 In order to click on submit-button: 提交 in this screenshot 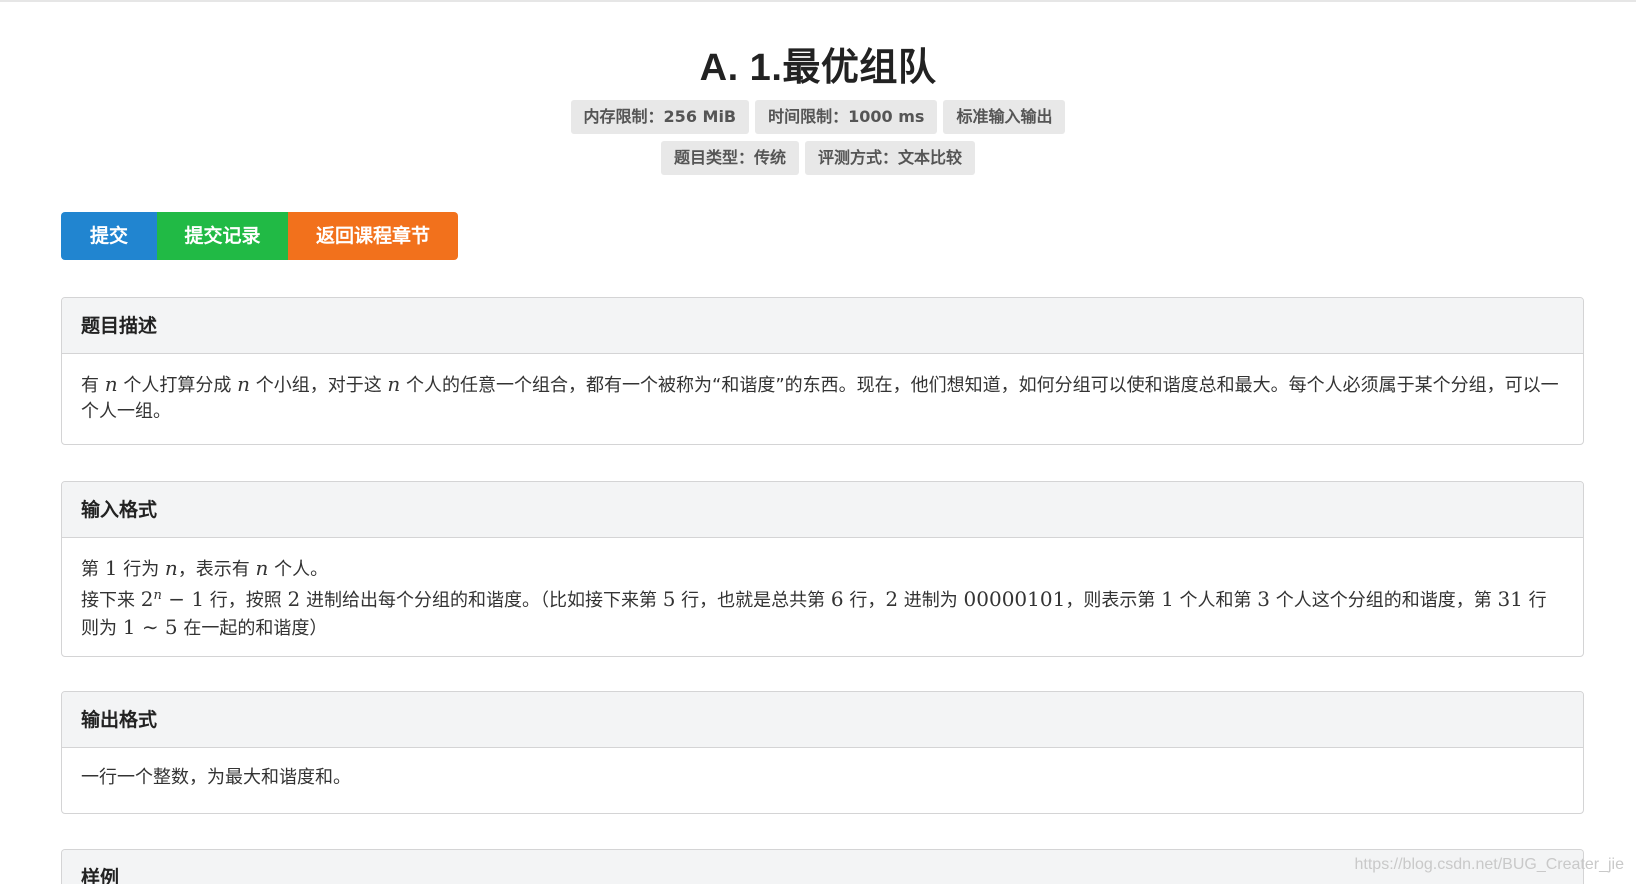, I will do `click(109, 236)`.